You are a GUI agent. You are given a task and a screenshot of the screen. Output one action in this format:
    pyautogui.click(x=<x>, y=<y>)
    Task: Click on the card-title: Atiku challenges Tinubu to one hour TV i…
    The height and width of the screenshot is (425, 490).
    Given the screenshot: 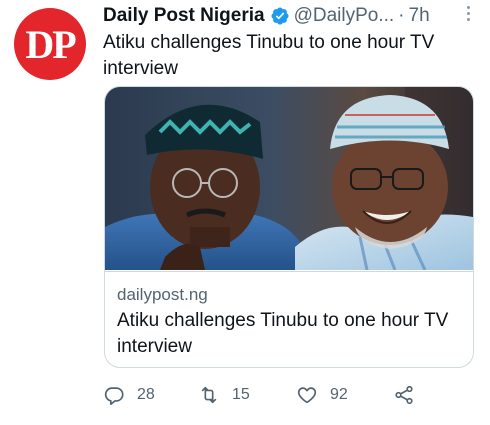 What is the action you would take?
    pyautogui.click(x=283, y=333)
    